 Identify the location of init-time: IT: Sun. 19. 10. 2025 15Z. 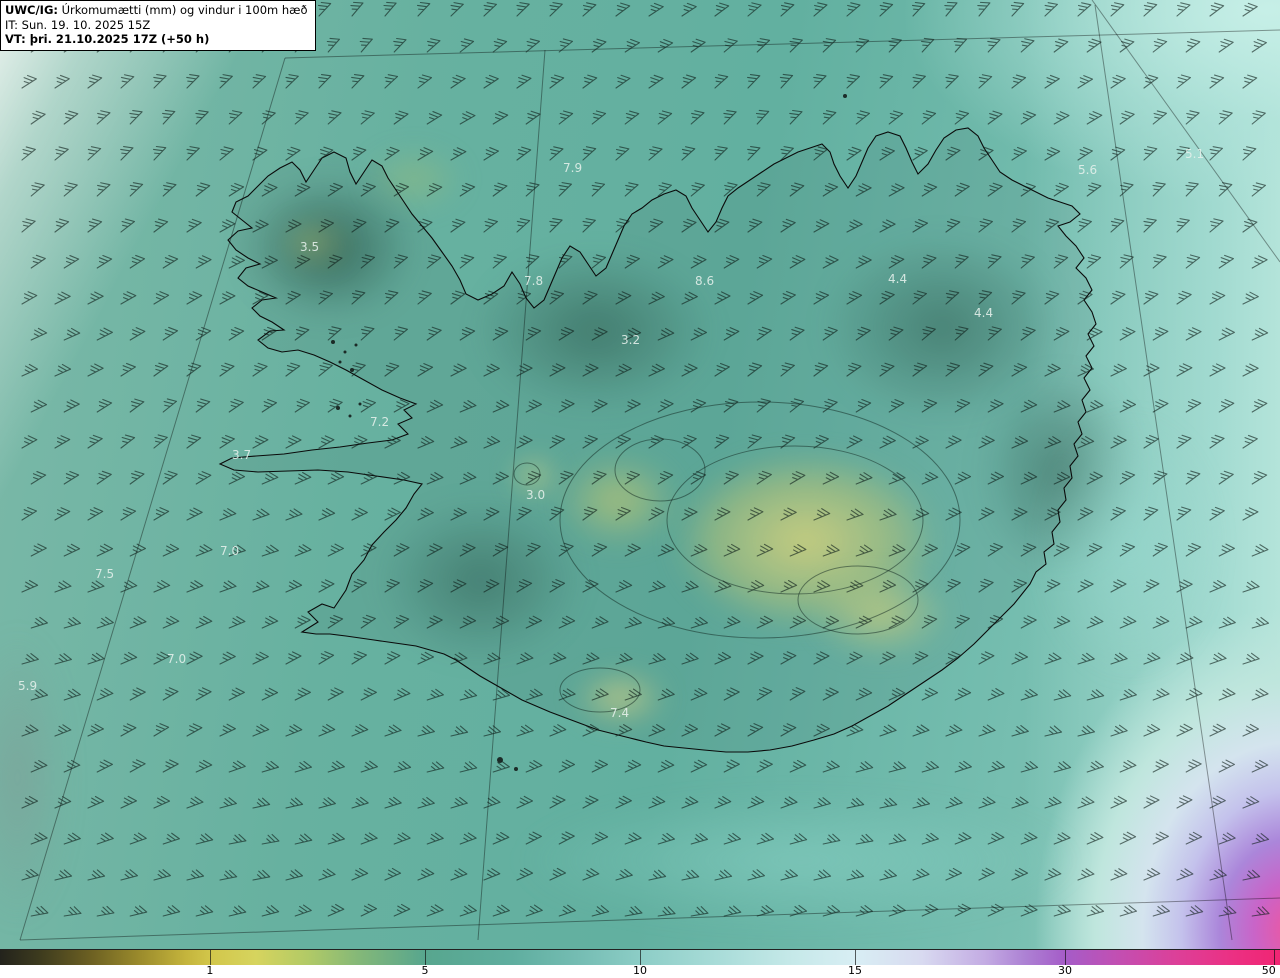
(78, 24).